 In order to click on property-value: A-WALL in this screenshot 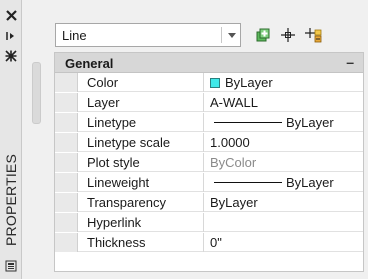, I will do `click(234, 102)`.